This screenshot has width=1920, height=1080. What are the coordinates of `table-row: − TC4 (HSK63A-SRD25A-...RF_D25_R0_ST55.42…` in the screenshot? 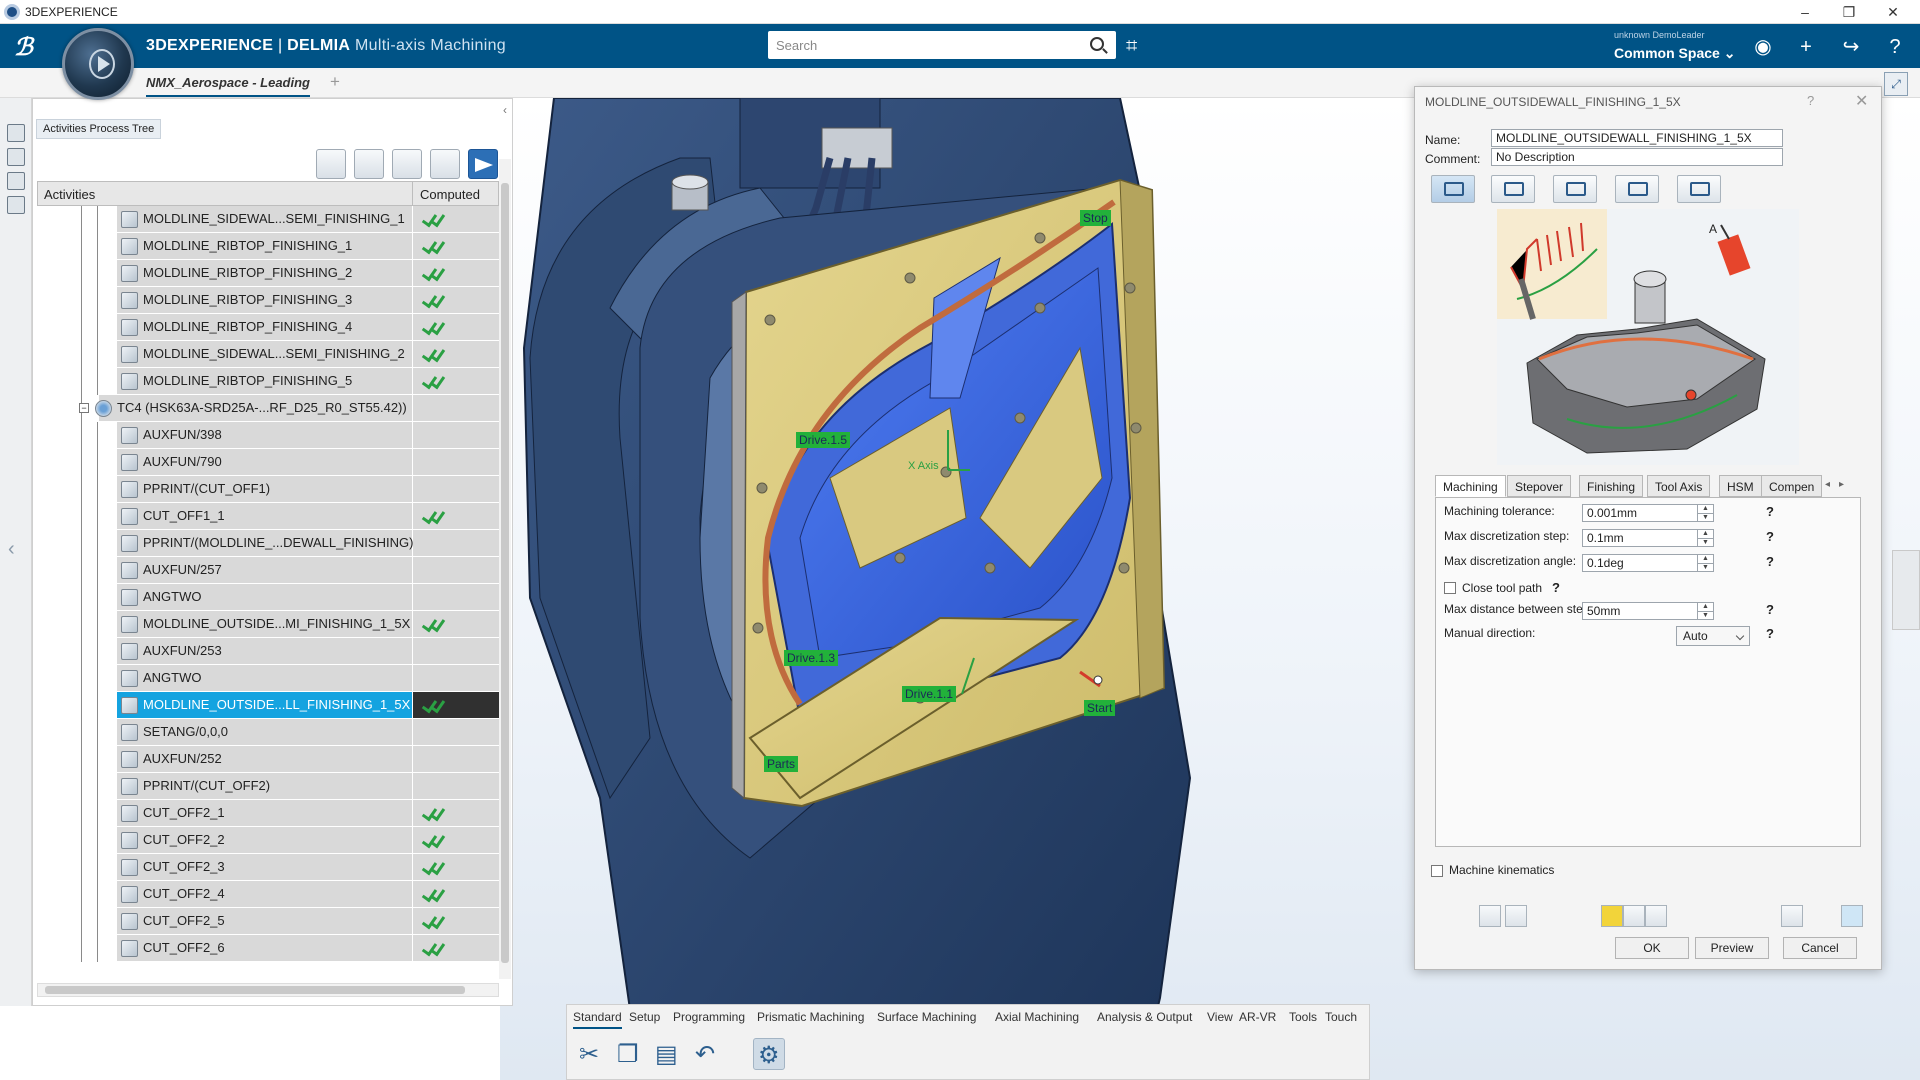 It's located at (268, 408).